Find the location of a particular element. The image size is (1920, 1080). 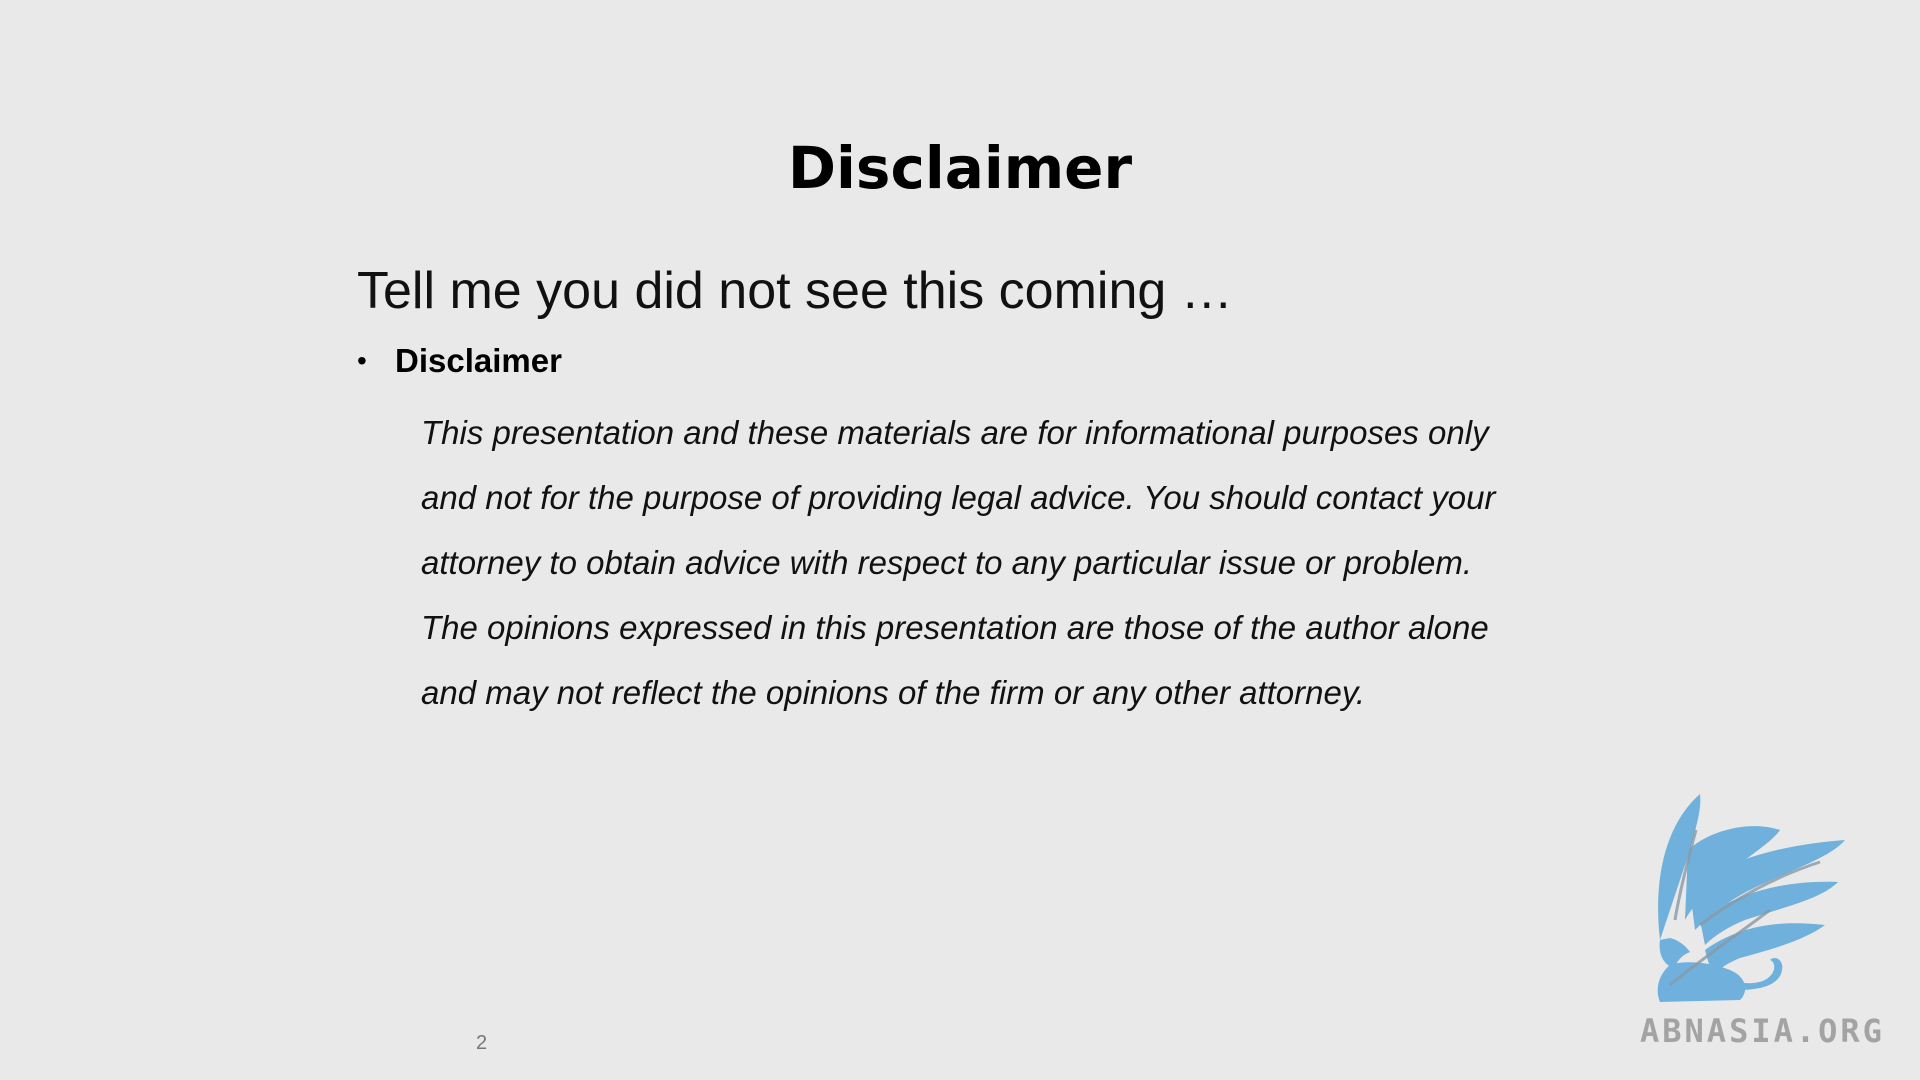

slide-title: Disclaimer is located at coordinates (960, 168).